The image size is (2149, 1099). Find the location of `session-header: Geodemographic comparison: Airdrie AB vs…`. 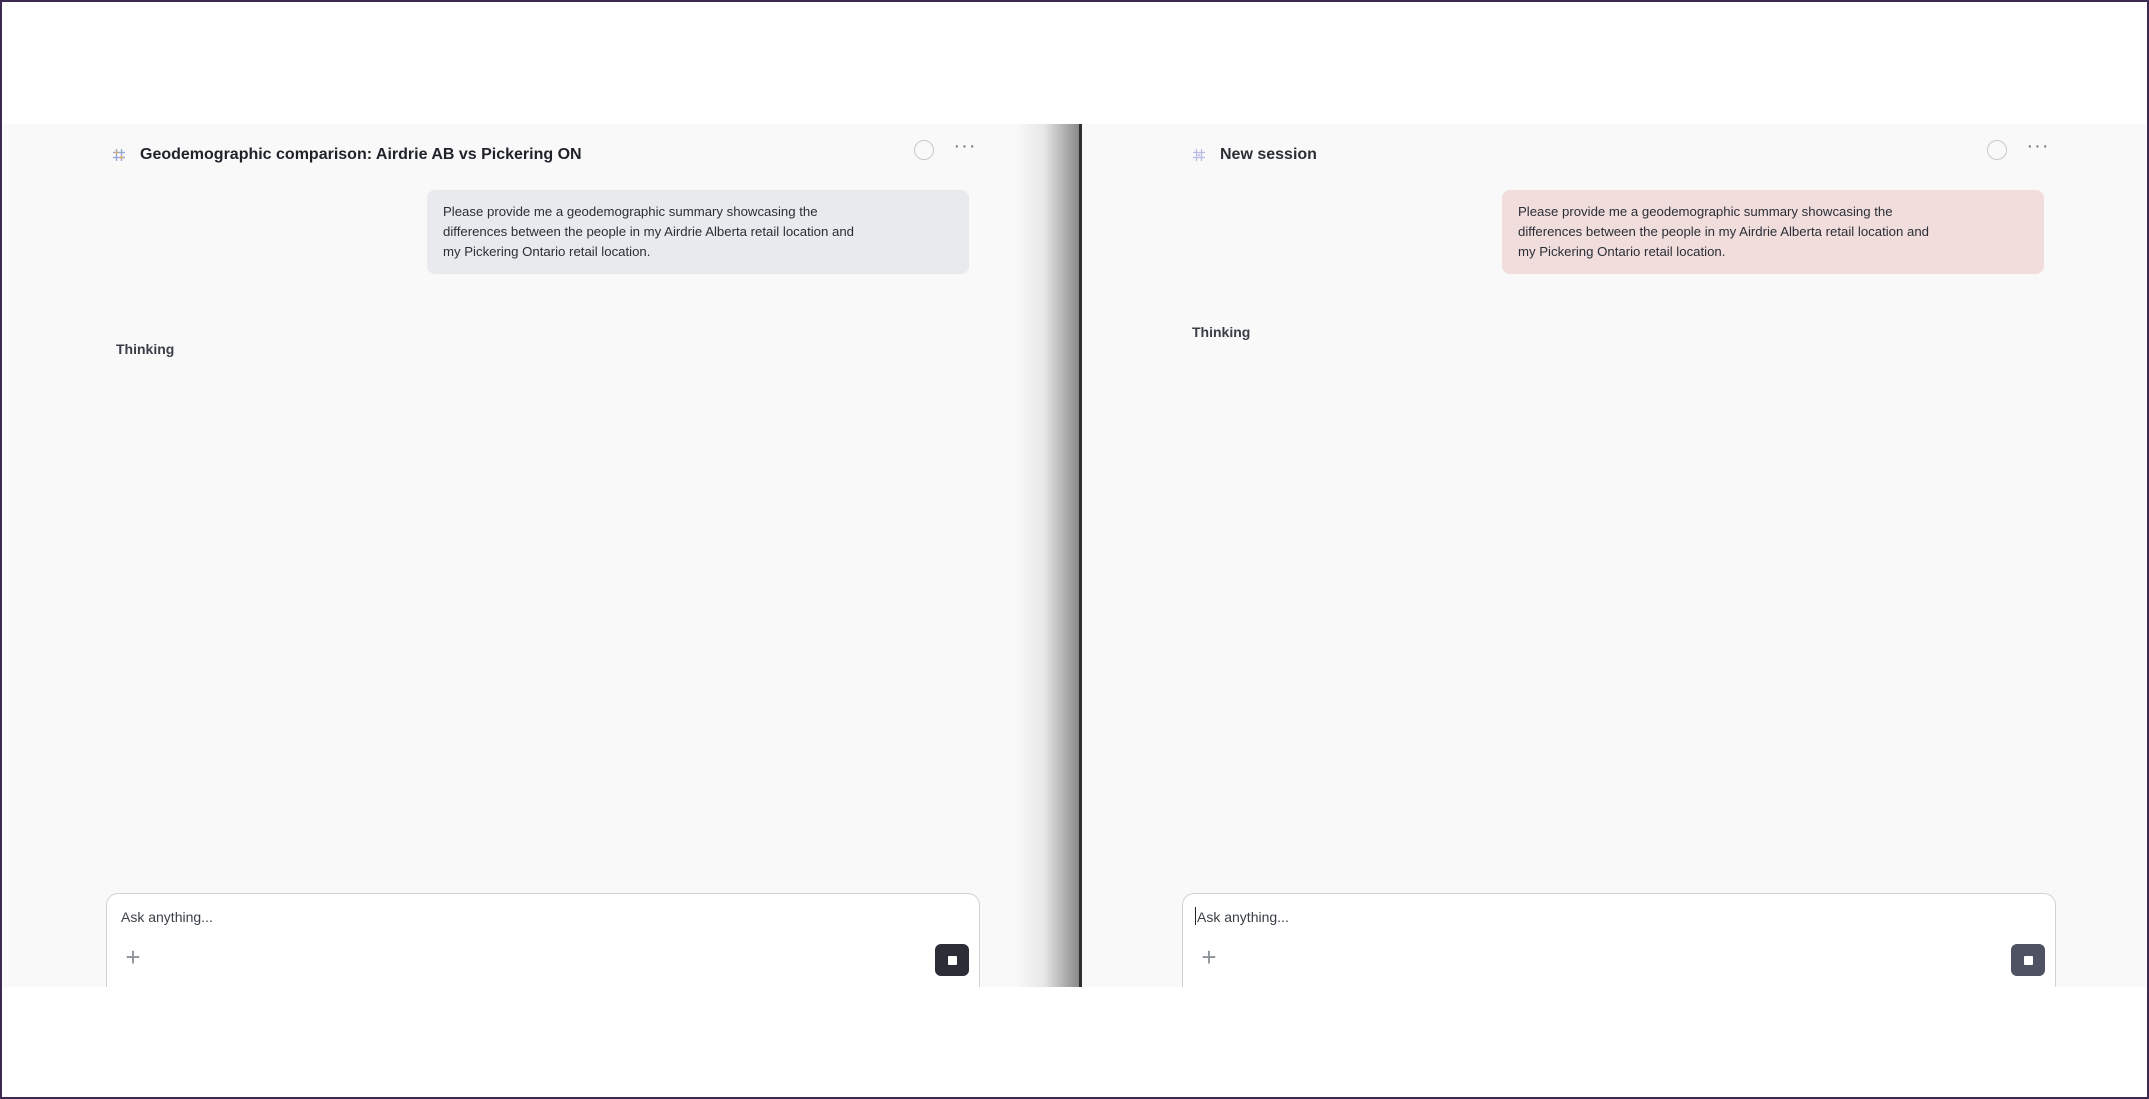

session-header: Geodemographic comparison: Airdrie AB vs… is located at coordinates (346, 155).